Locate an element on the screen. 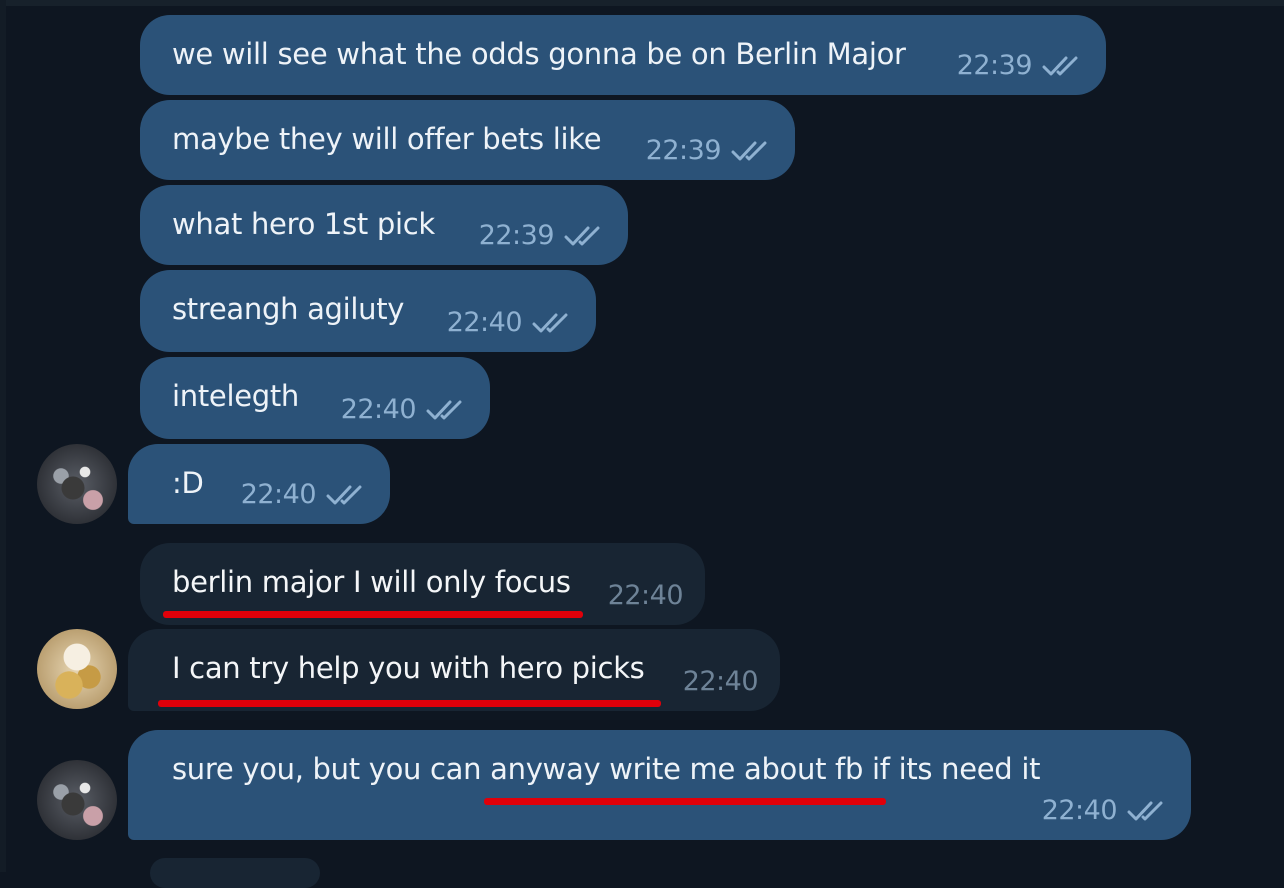 Image resolution: width=1284 pixels, height=888 pixels. message-bubble: I can try help you with hero picks 22:40 is located at coordinates (454, 670).